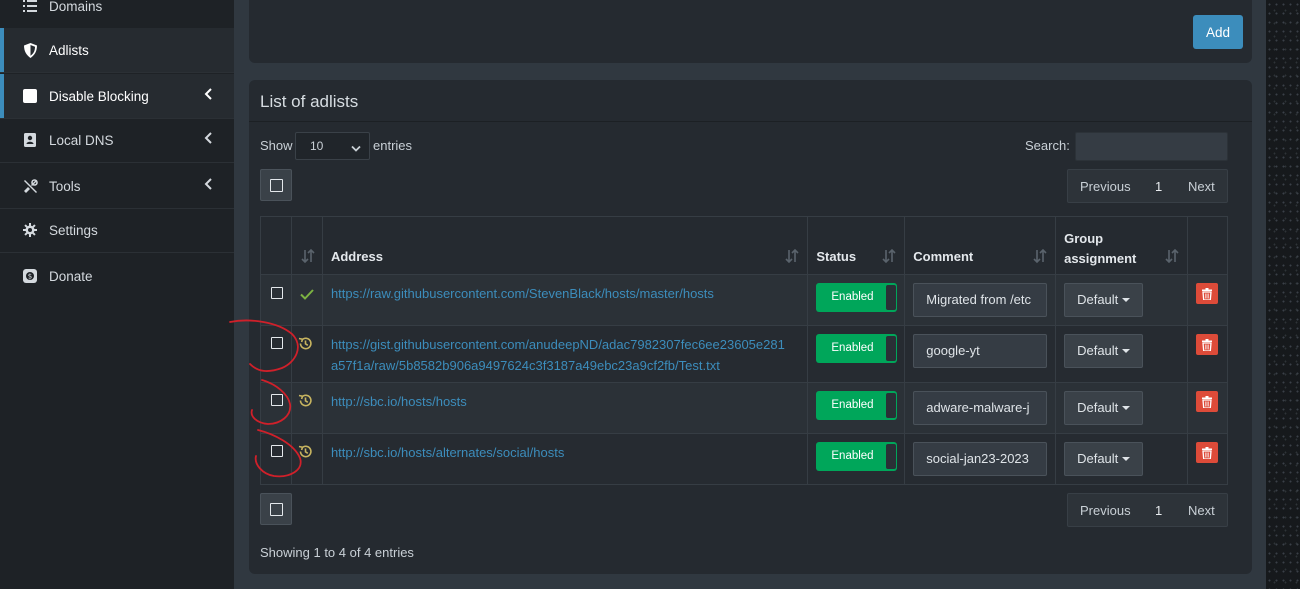  Describe the element at coordinates (69, 50) in the screenshot. I see `sidebar-item-label: Adlists` at that location.